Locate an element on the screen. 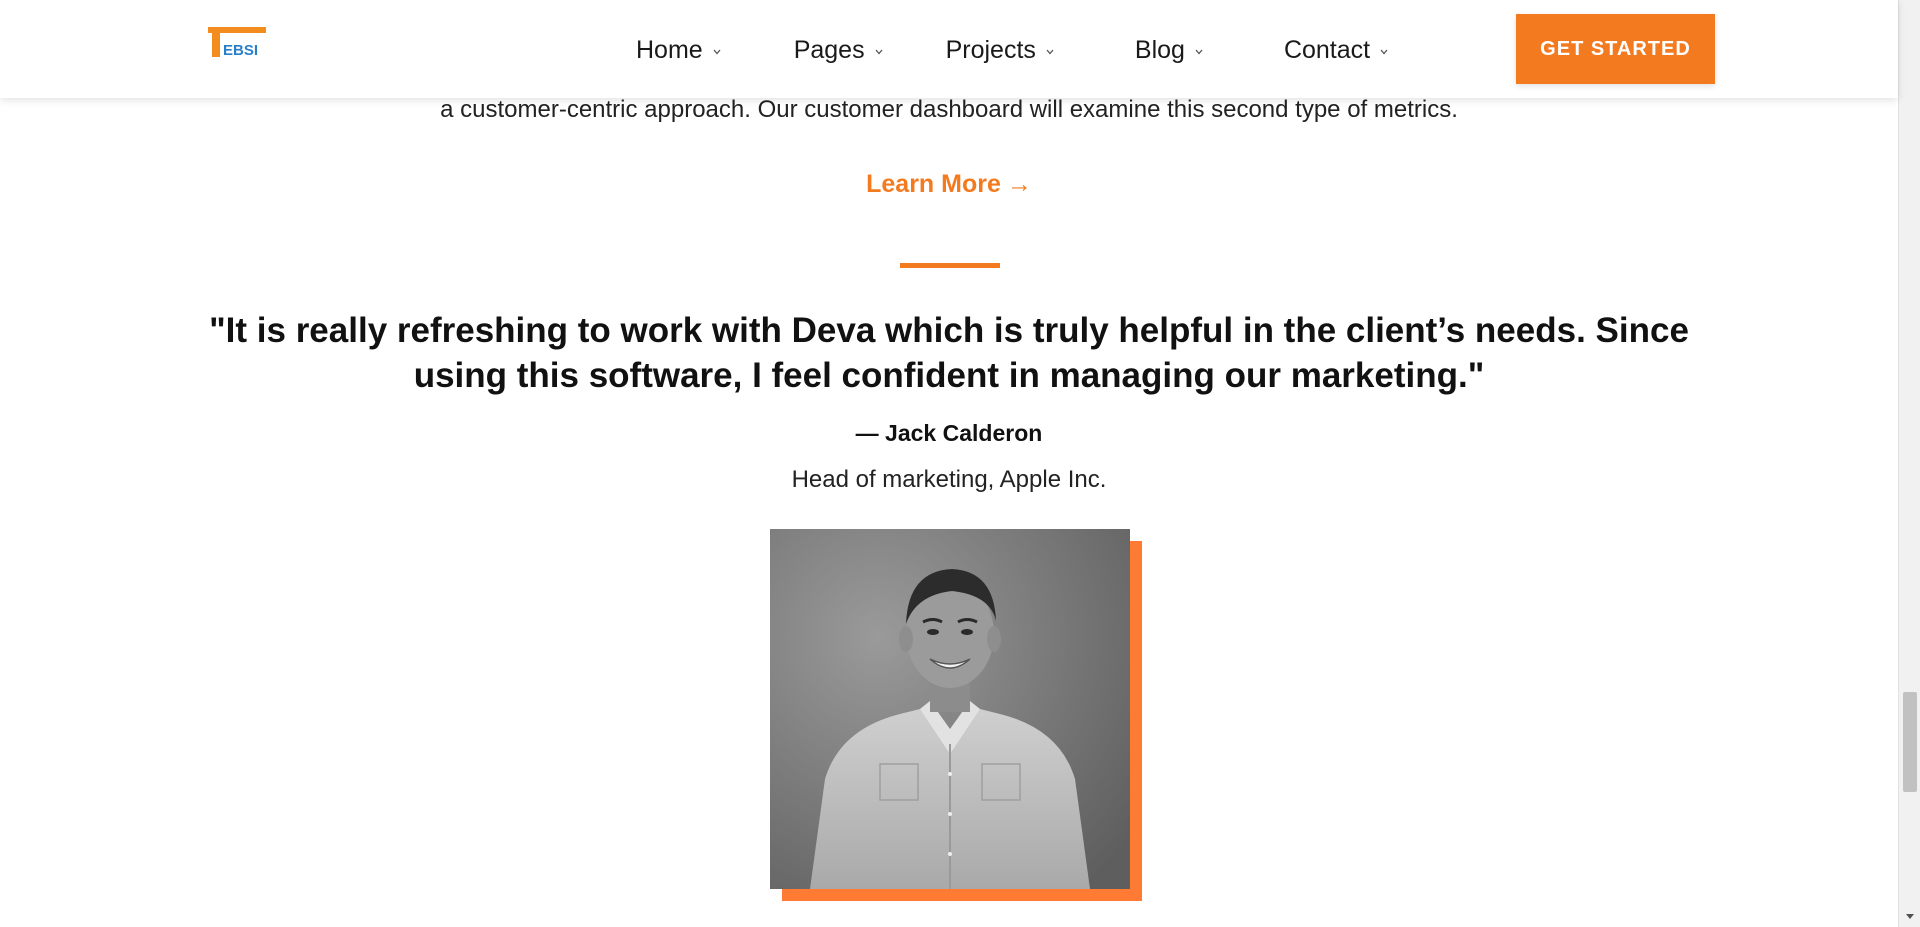 Image resolution: width=1920 pixels, height=927 pixels. page-scrollbar is located at coordinates (1909, 463).